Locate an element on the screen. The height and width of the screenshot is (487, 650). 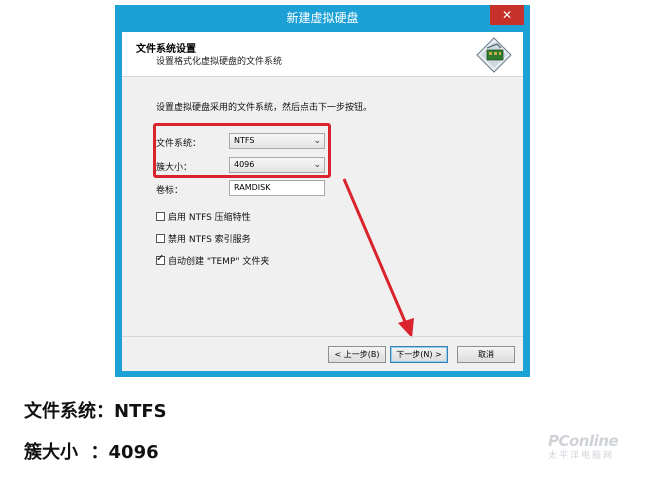
annotation-arrow is located at coordinates (378, 258).